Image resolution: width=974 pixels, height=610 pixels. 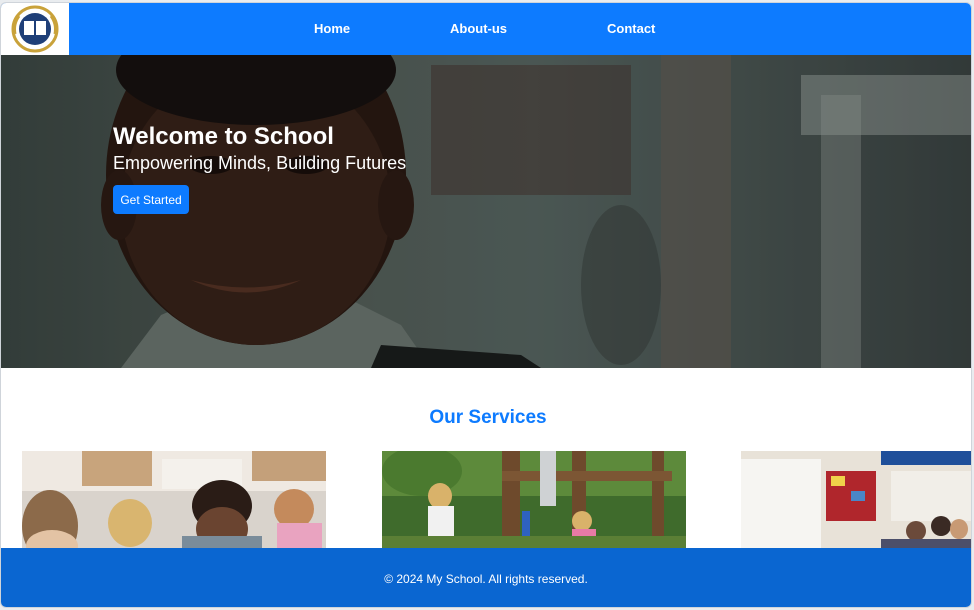 I want to click on nav-contact-link: Contact, so click(x=631, y=28).